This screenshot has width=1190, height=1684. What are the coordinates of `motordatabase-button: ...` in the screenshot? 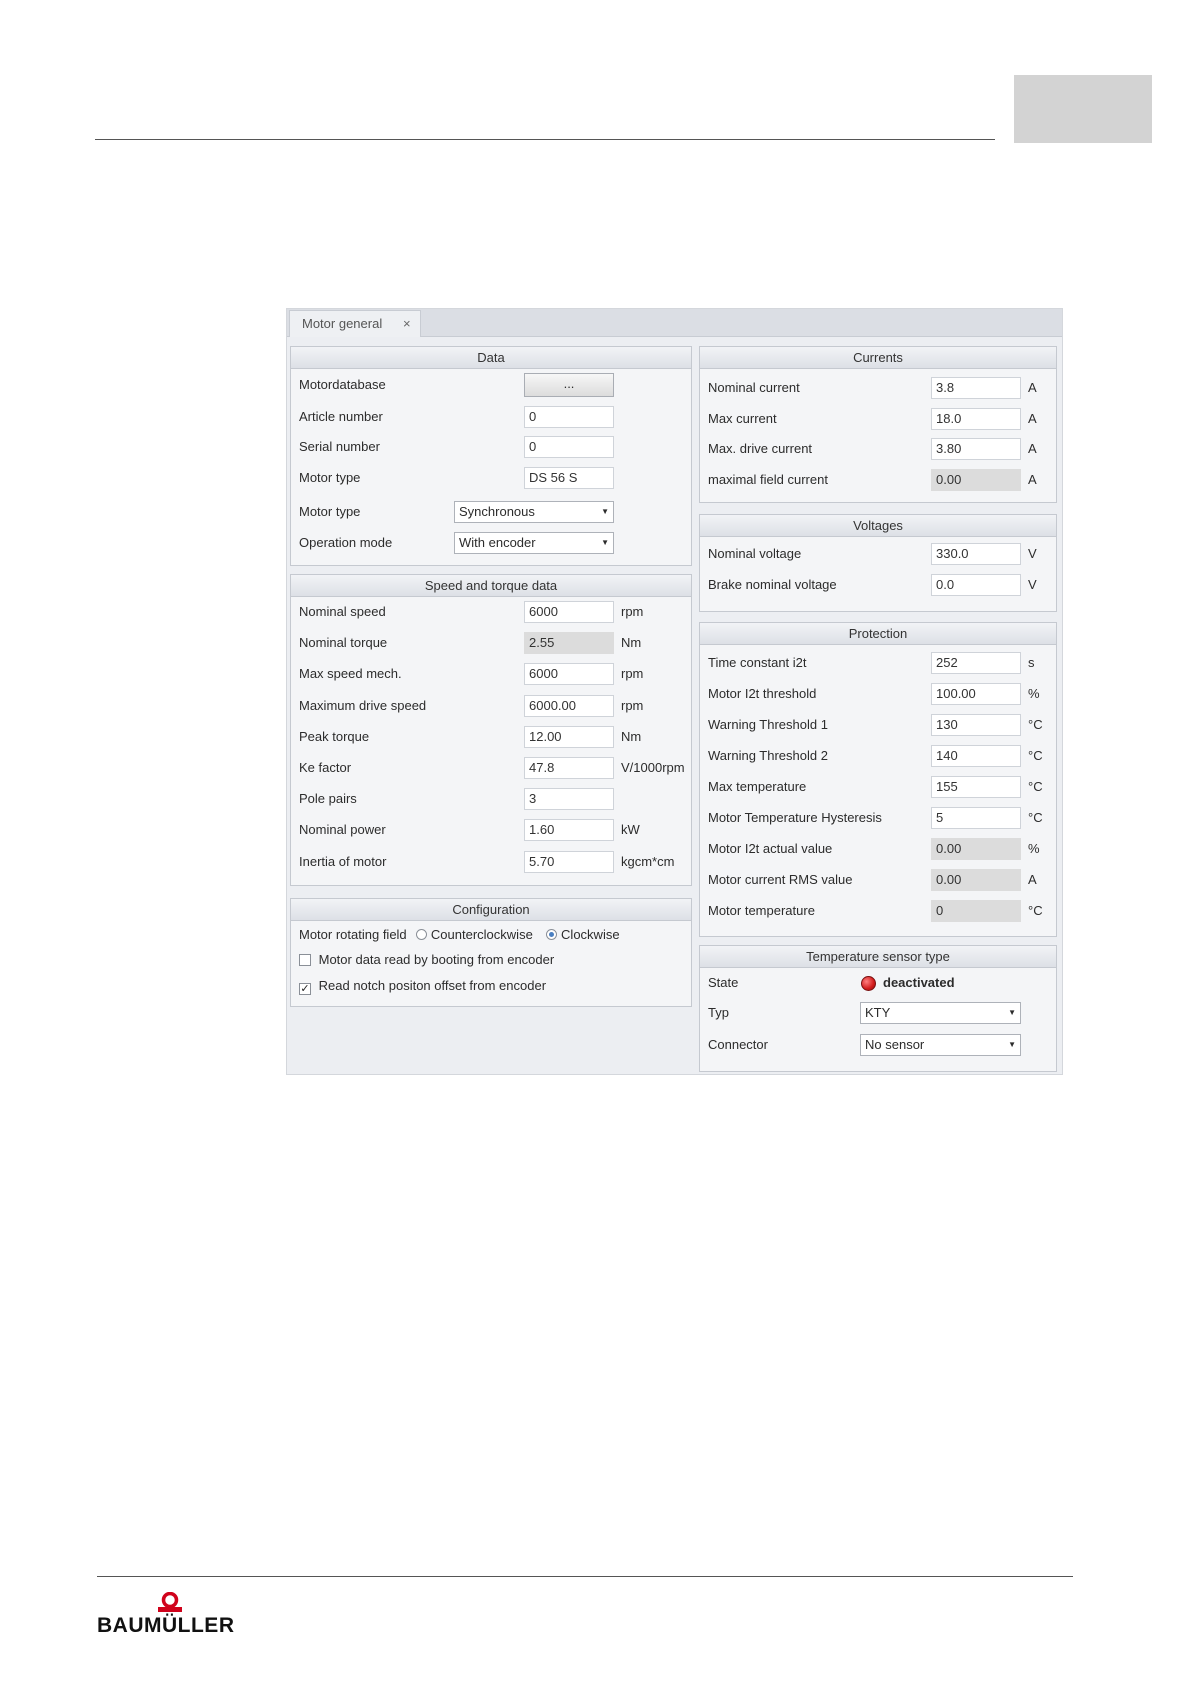 It's located at (569, 385).